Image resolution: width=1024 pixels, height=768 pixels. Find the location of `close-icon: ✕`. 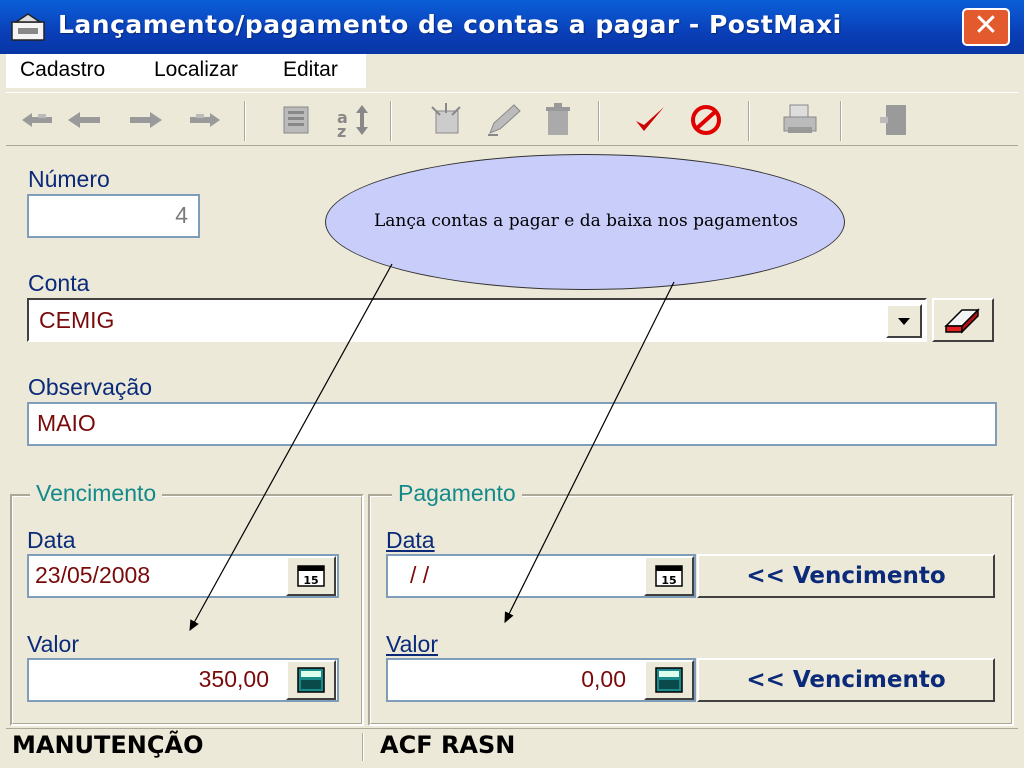

close-icon: ✕ is located at coordinates (986, 25).